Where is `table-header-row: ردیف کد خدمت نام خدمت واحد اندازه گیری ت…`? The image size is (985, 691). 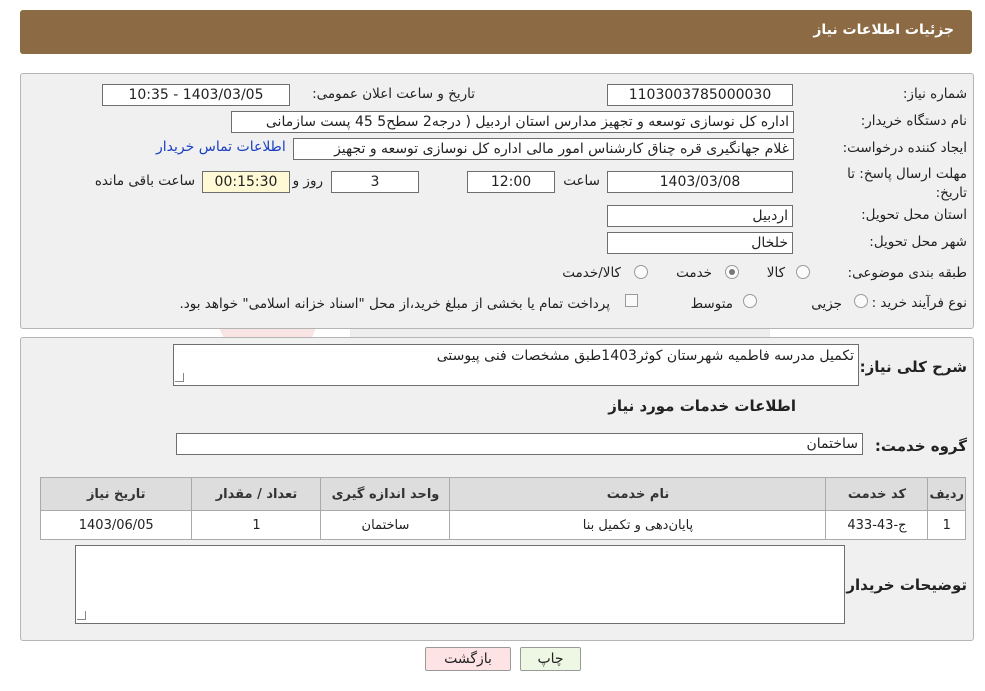 table-header-row: ردیف کد خدمت نام خدمت واحد اندازه گیری ت… is located at coordinates (502, 494).